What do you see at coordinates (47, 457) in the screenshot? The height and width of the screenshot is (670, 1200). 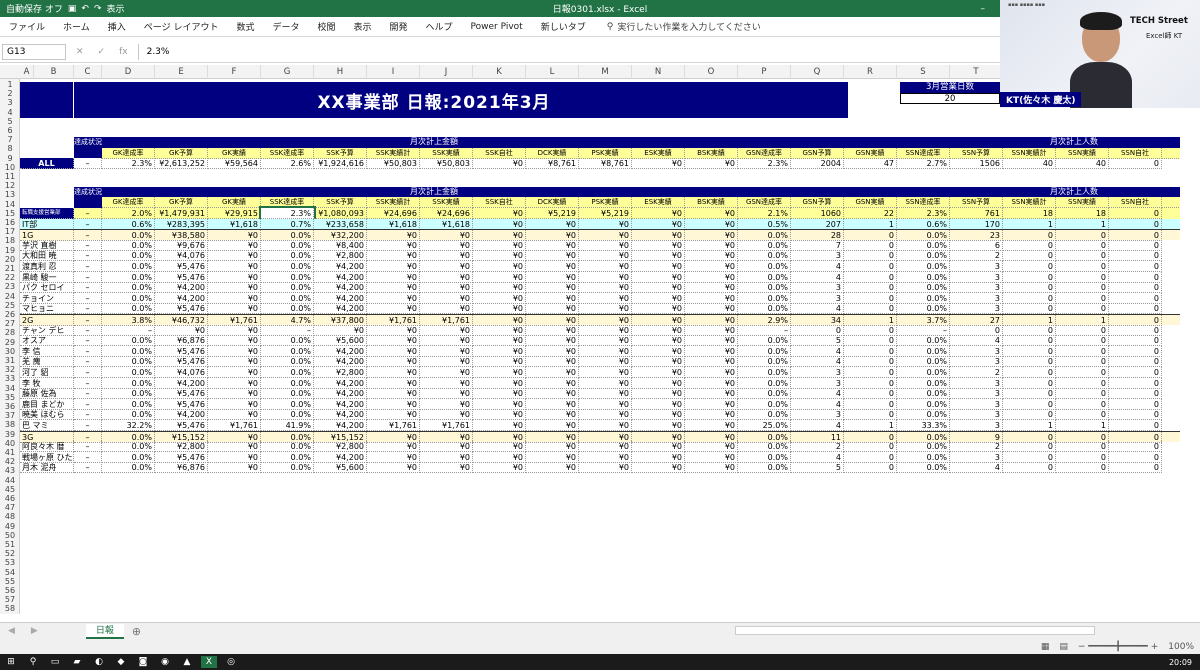 I see `row-label: 戦場ヶ原 ひたぎ` at bounding box center [47, 457].